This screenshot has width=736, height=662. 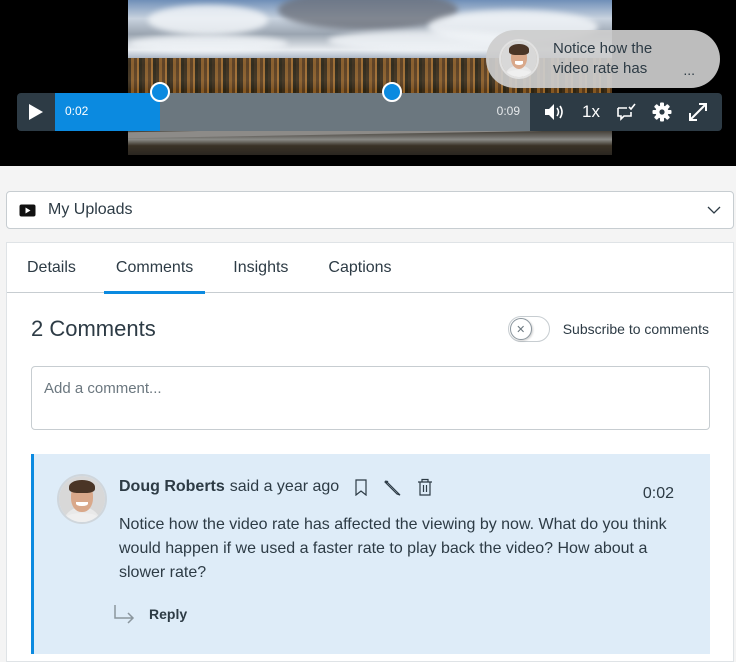 I want to click on pencil-icon, so click(x=392, y=488).